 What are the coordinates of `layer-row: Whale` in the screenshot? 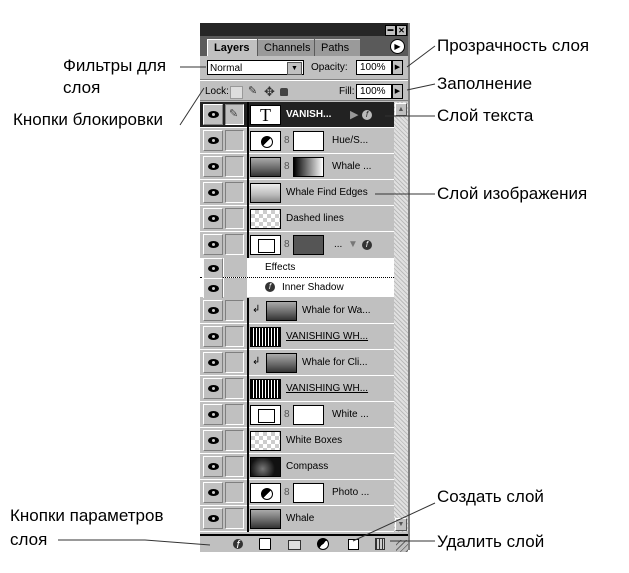 It's located at (297, 519).